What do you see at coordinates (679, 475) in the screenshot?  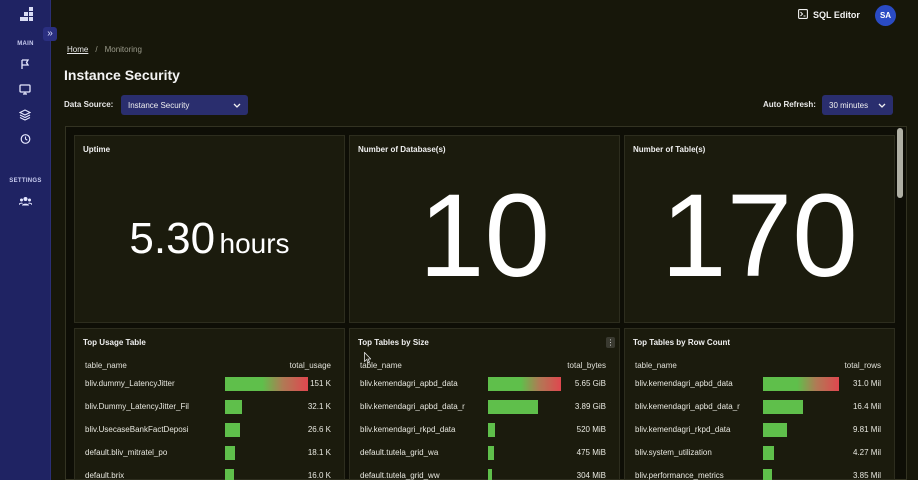 I see `table-name-cell: bliv.performance_metrics` at bounding box center [679, 475].